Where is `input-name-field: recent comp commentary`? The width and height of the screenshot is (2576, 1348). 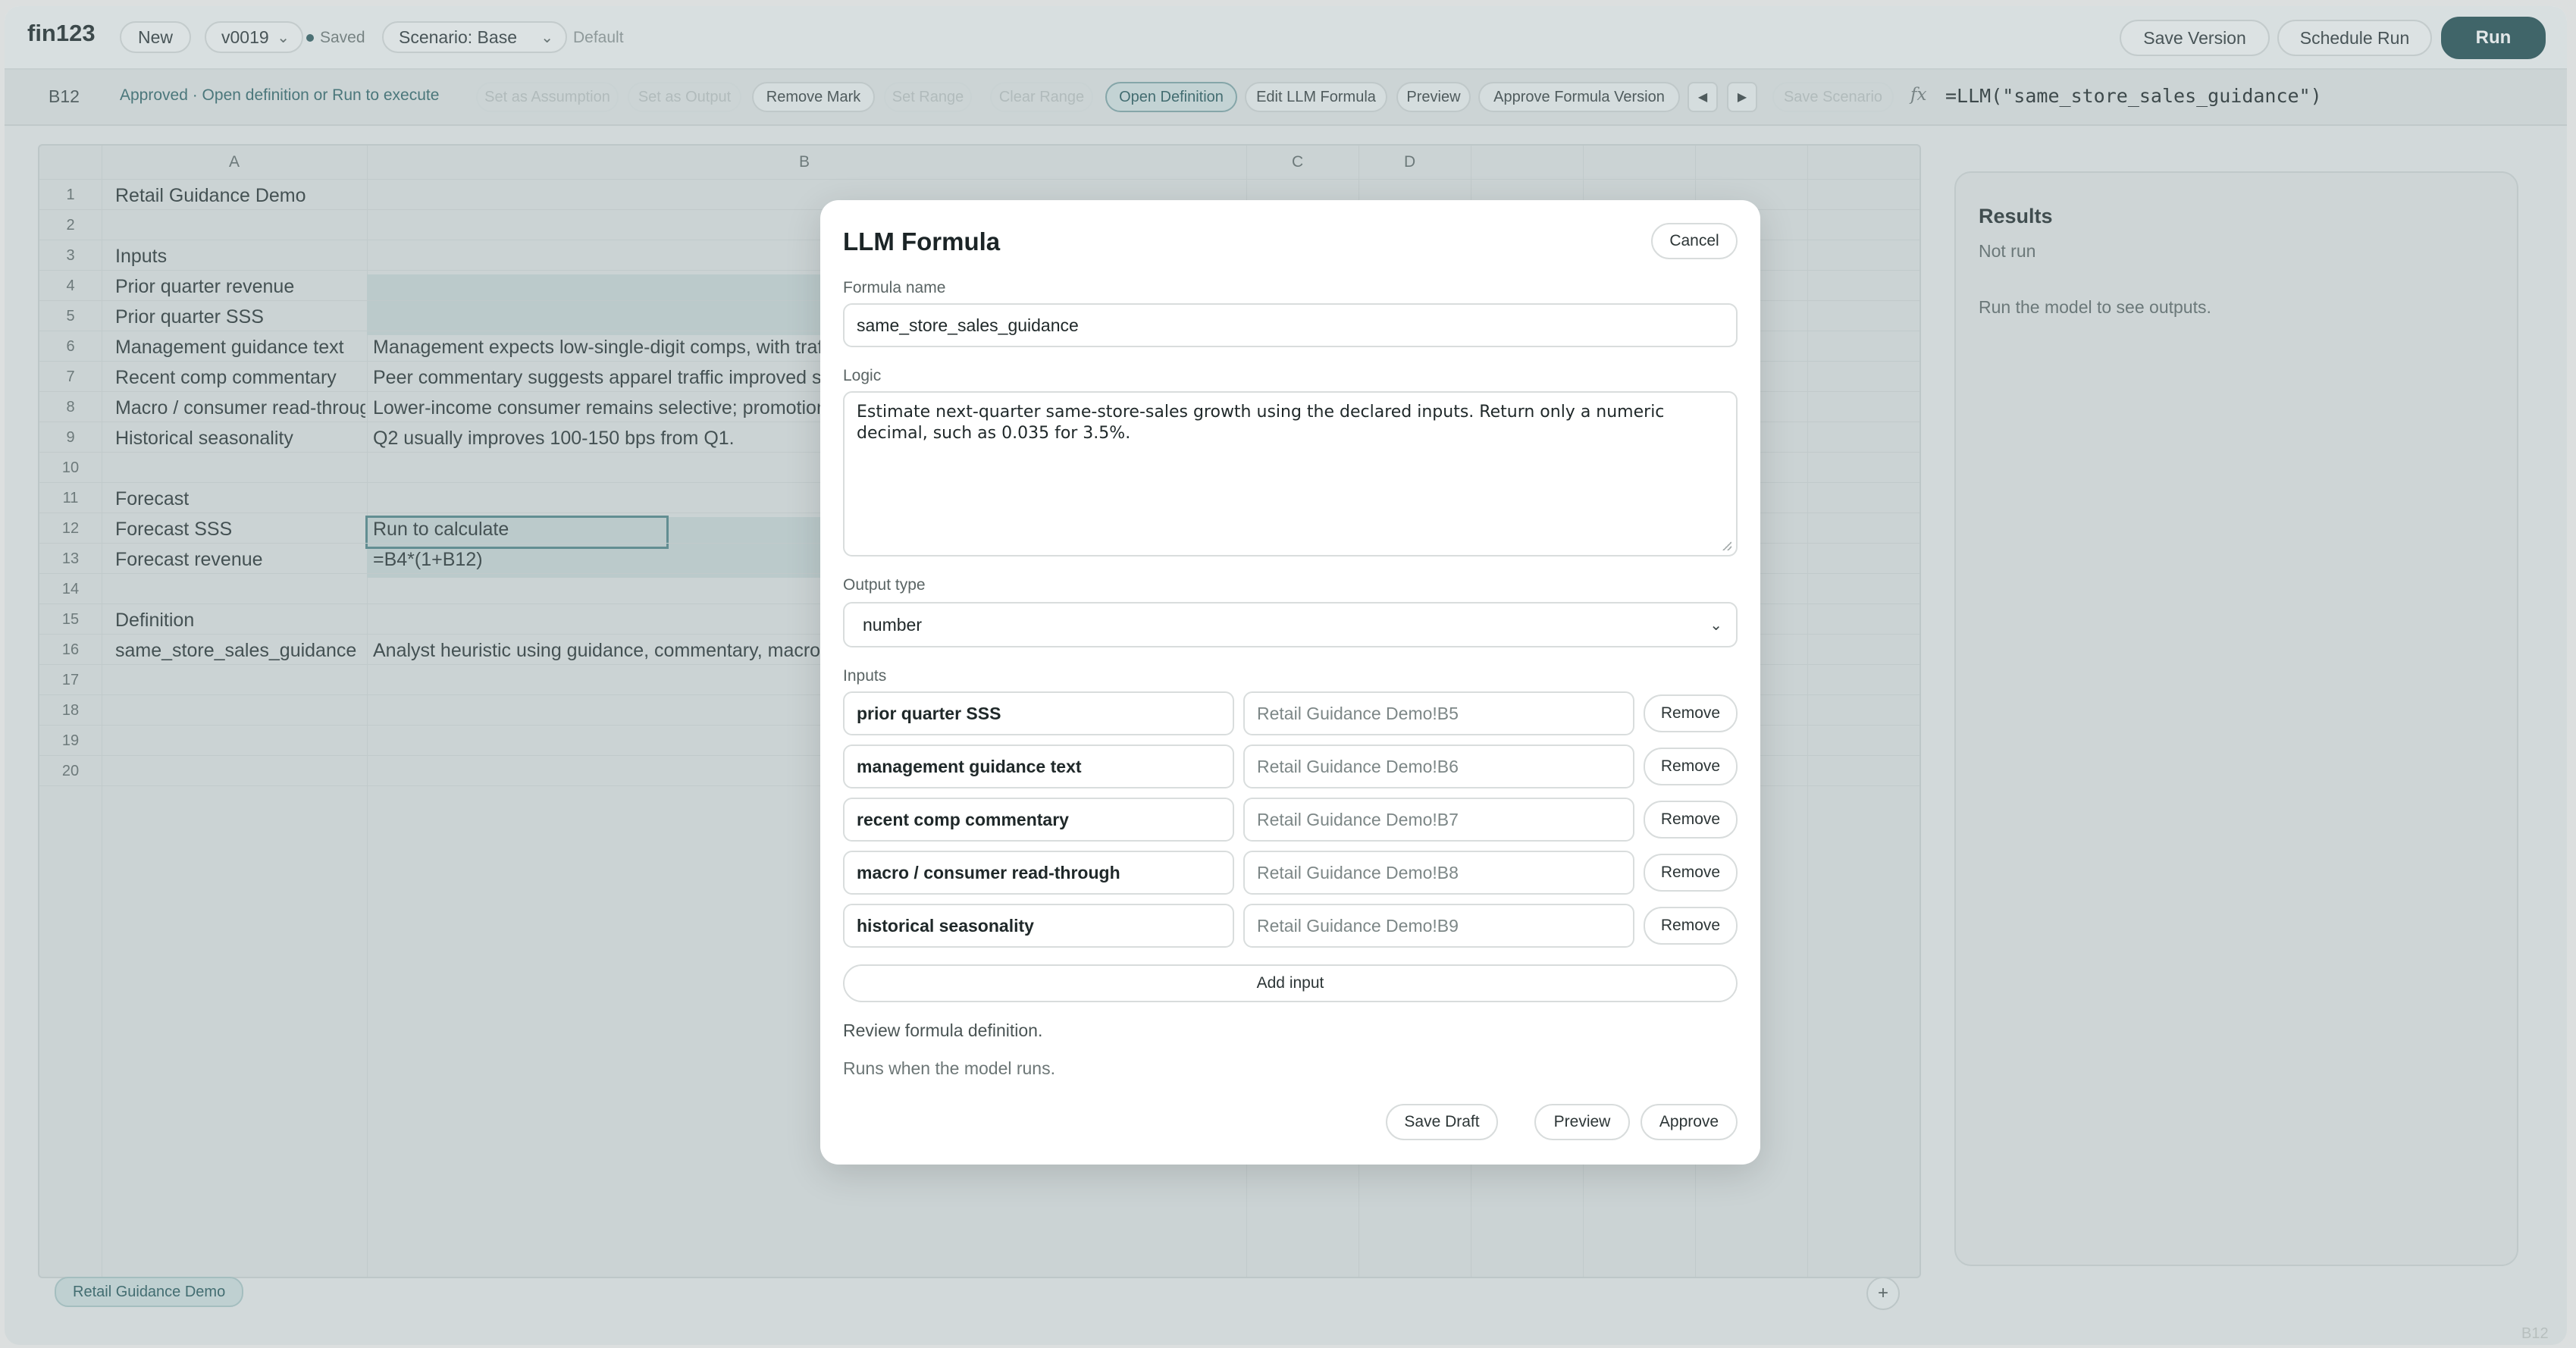
input-name-field: recent comp commentary is located at coordinates (1038, 820).